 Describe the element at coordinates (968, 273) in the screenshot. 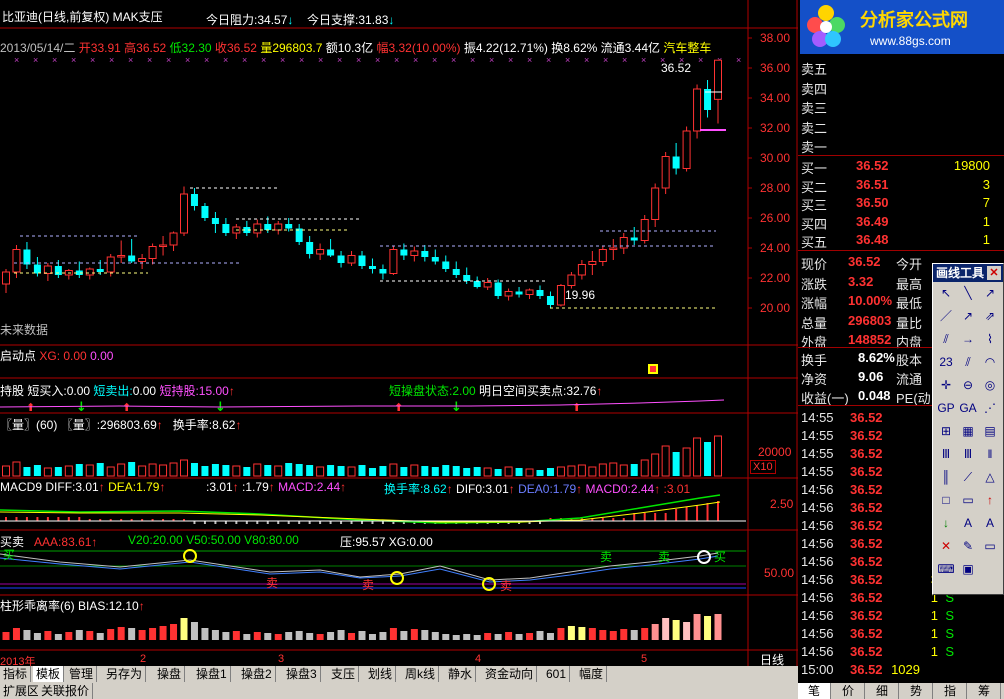

I see `drawing-toolbar-title: 画线工具 ✕` at that location.